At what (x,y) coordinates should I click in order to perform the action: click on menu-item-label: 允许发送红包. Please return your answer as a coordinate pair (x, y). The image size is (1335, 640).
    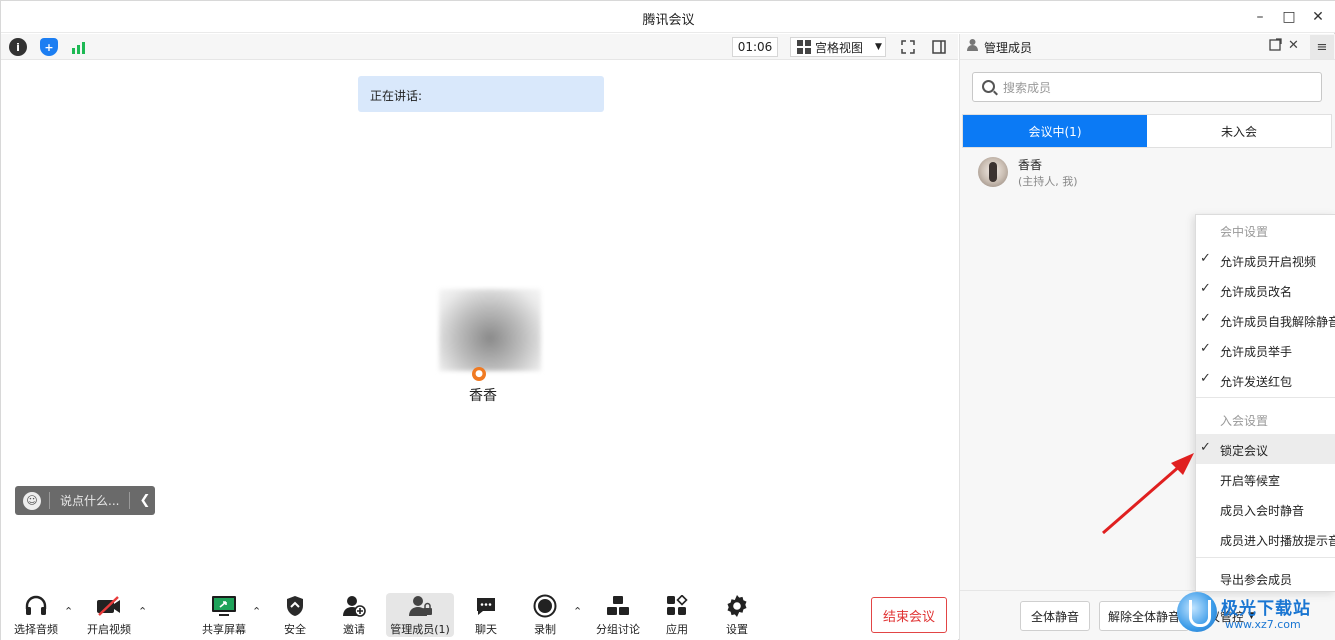
    Looking at the image, I should click on (1256, 382).